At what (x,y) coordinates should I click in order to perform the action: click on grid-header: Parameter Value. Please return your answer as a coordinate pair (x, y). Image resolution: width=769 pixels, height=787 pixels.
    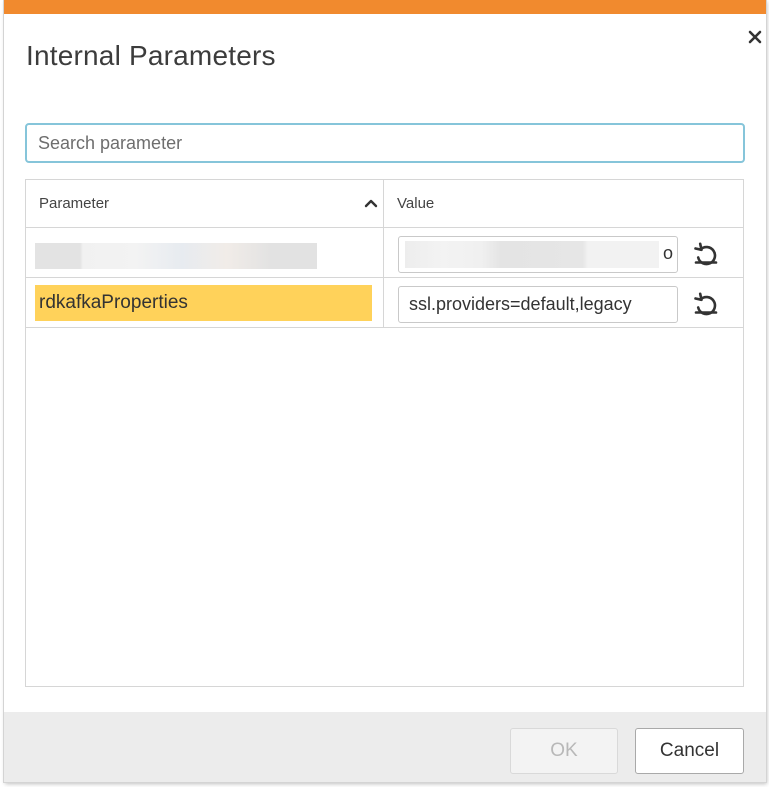
    Looking at the image, I should click on (384, 204).